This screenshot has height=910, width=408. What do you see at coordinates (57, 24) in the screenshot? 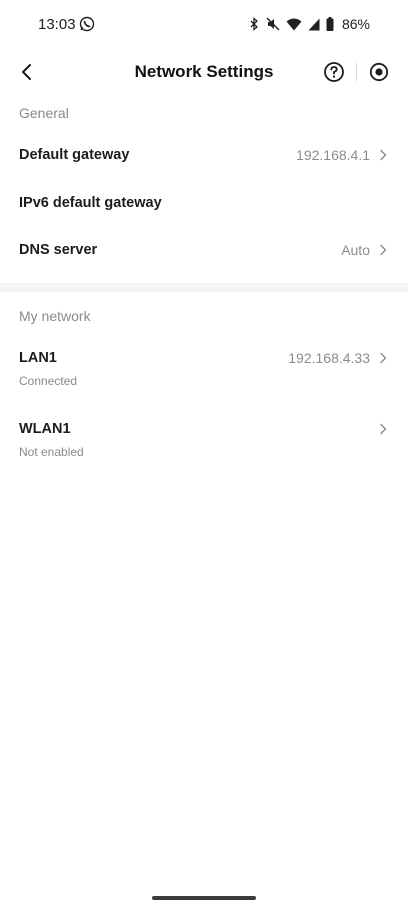
I see `status-time: 13:03` at bounding box center [57, 24].